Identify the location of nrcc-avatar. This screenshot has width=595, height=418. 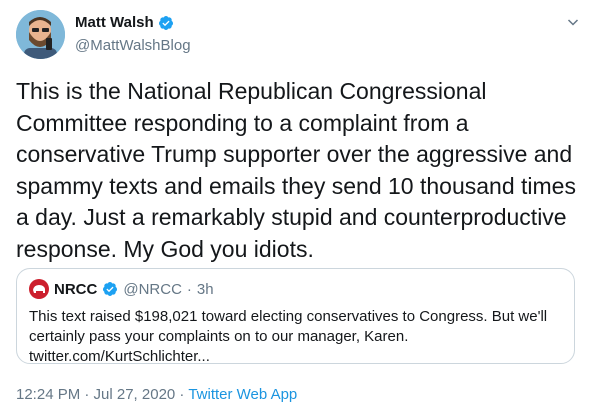
(39, 289).